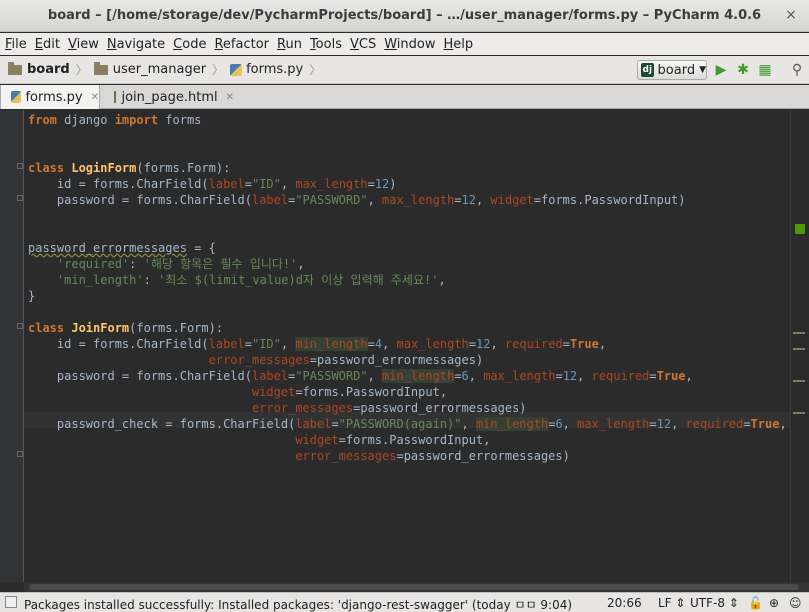 This screenshot has width=809, height=612. What do you see at coordinates (363, 44) in the screenshot?
I see `menu-item-vcs: VCS` at bounding box center [363, 44].